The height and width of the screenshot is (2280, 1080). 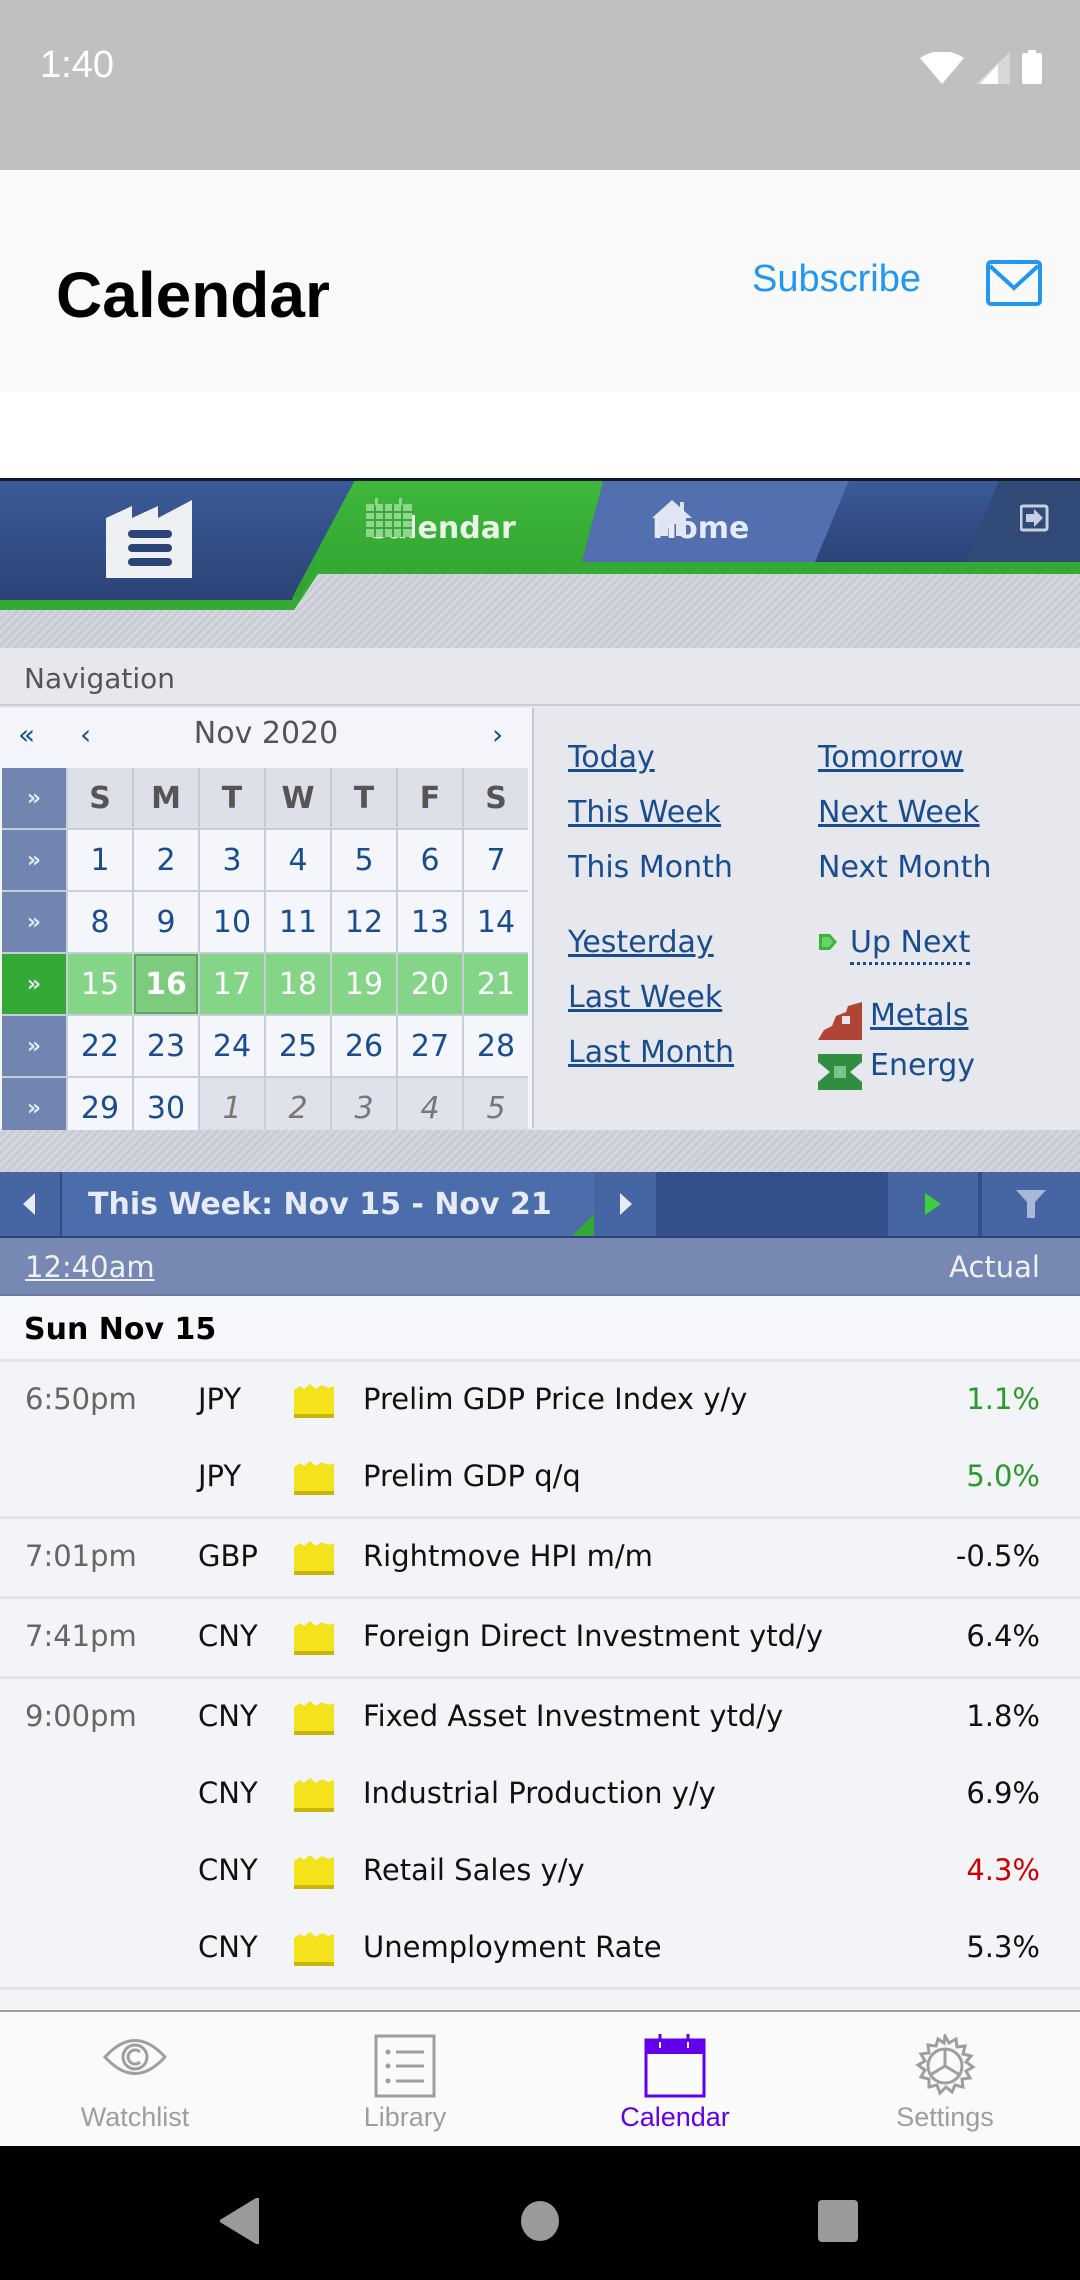 What do you see at coordinates (496, 984) in the screenshot?
I see `calendar-day: 21` at bounding box center [496, 984].